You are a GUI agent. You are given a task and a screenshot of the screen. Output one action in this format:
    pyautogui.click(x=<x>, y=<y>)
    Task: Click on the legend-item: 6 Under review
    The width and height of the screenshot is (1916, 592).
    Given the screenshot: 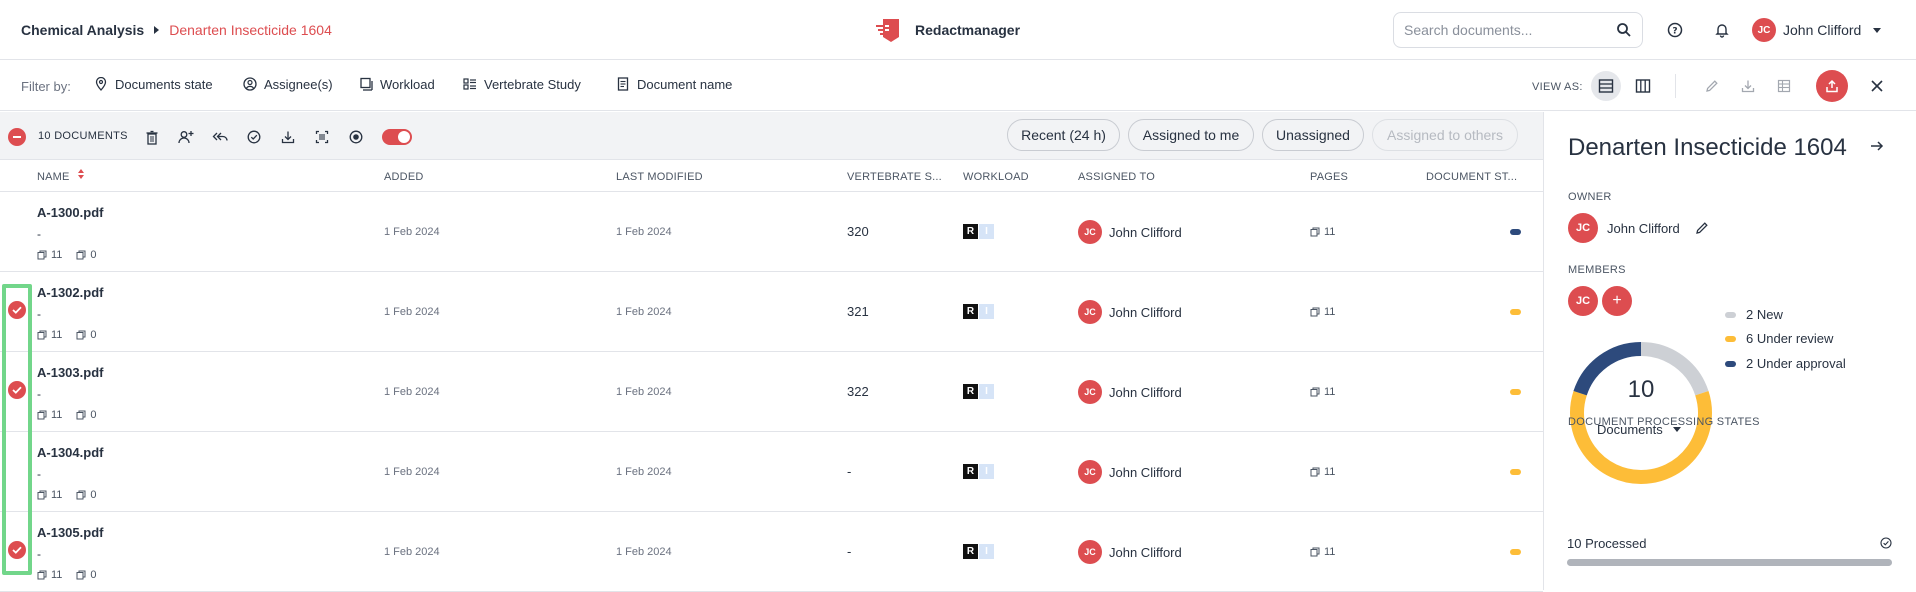 What is the action you would take?
    pyautogui.click(x=1779, y=338)
    